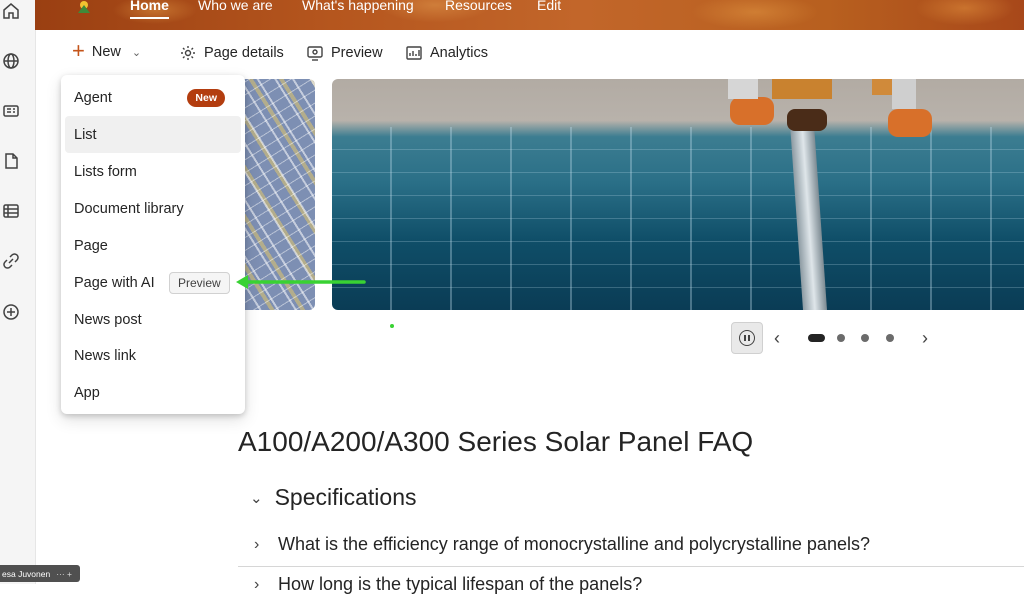  I want to click on menu-item-page: Page, so click(153, 245).